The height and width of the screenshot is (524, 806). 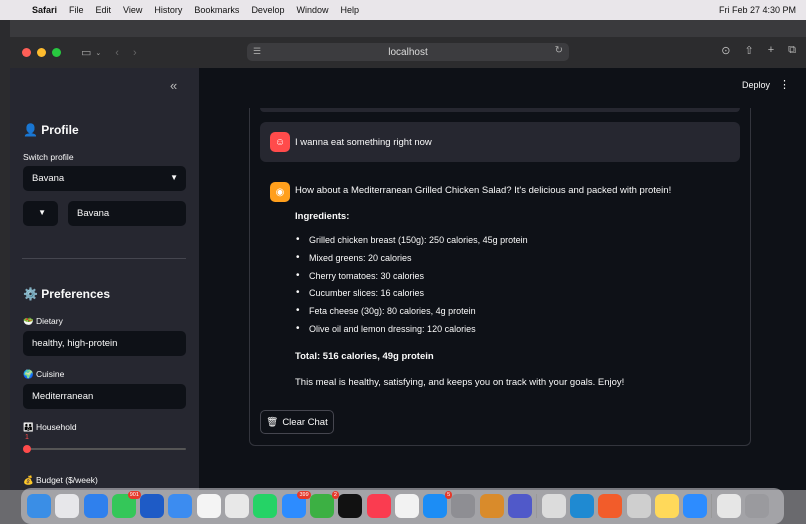 I want to click on window-controls, so click(x=41, y=52).